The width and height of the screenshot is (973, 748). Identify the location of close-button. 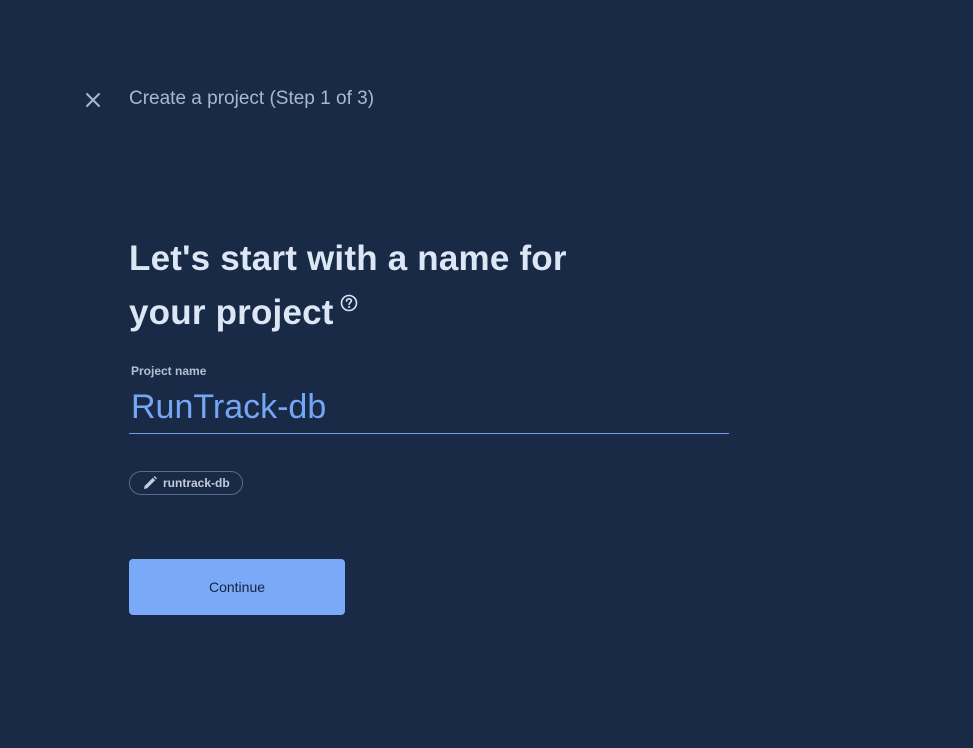
(93, 100).